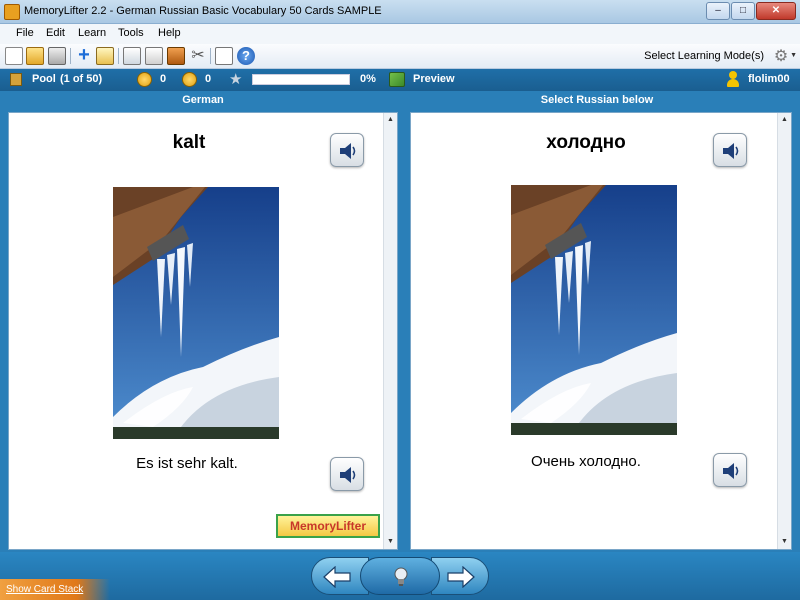  I want to click on arrow-right-icon, so click(461, 577).